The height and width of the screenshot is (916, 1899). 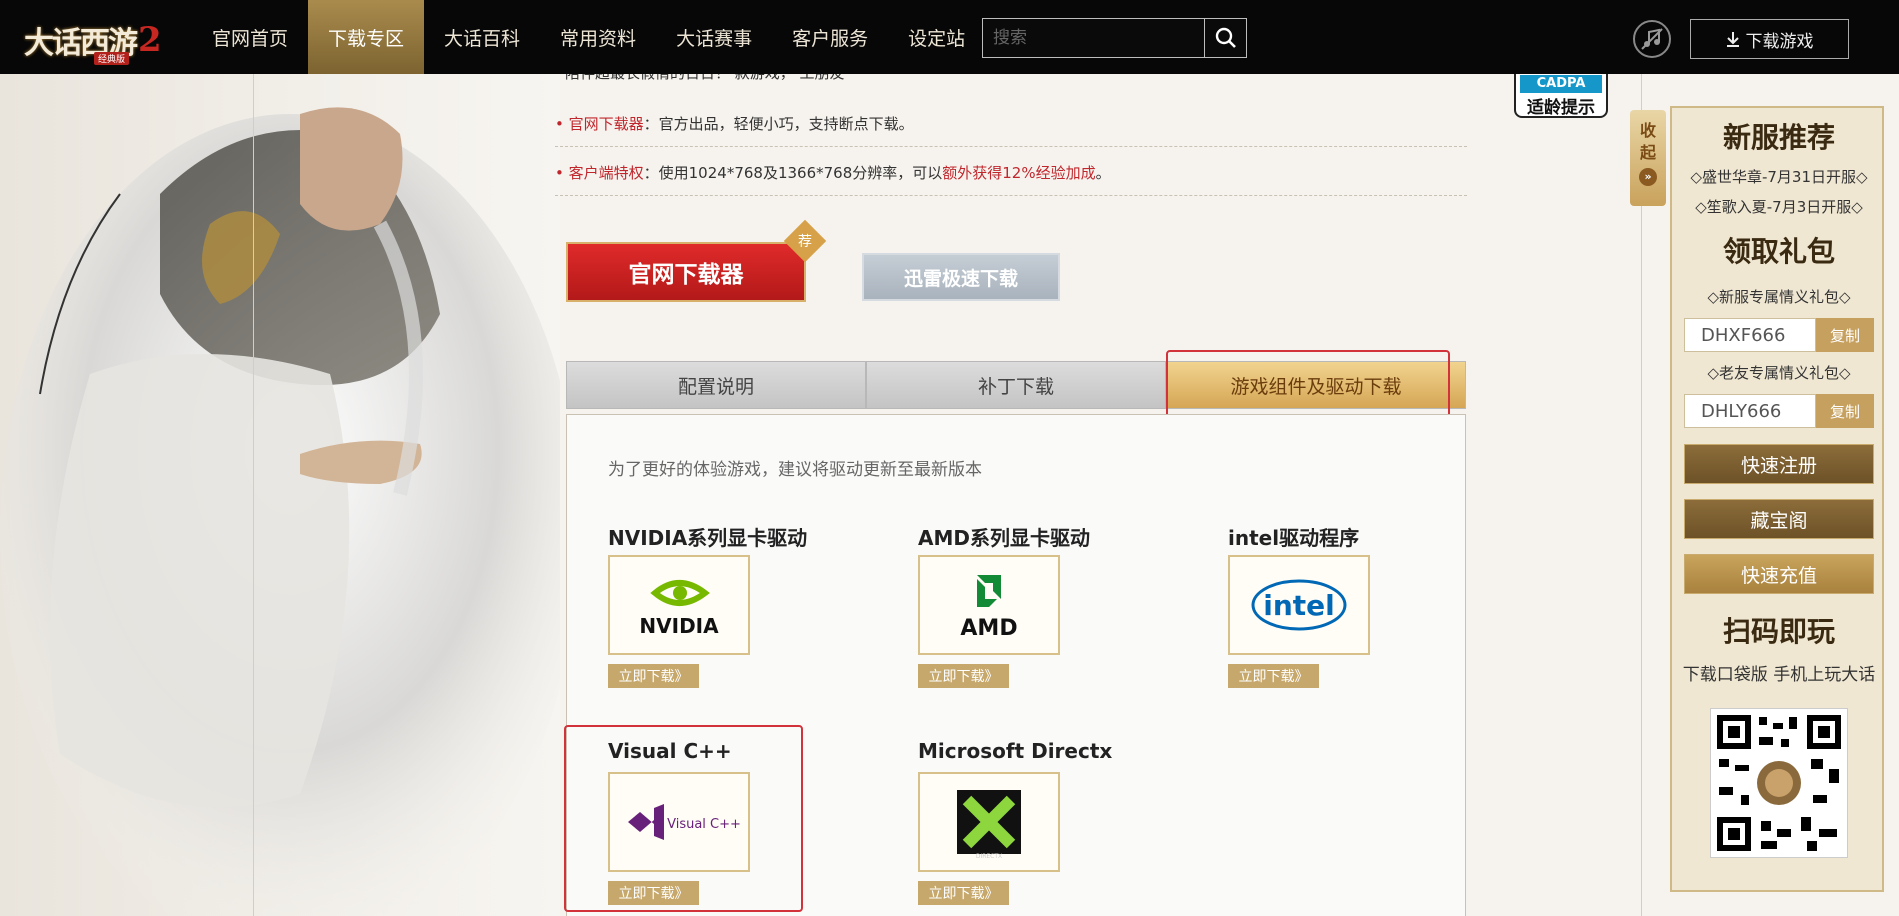 I want to click on driver-title-nvidia: NVIDIA系列显卡驱动, so click(x=708, y=538).